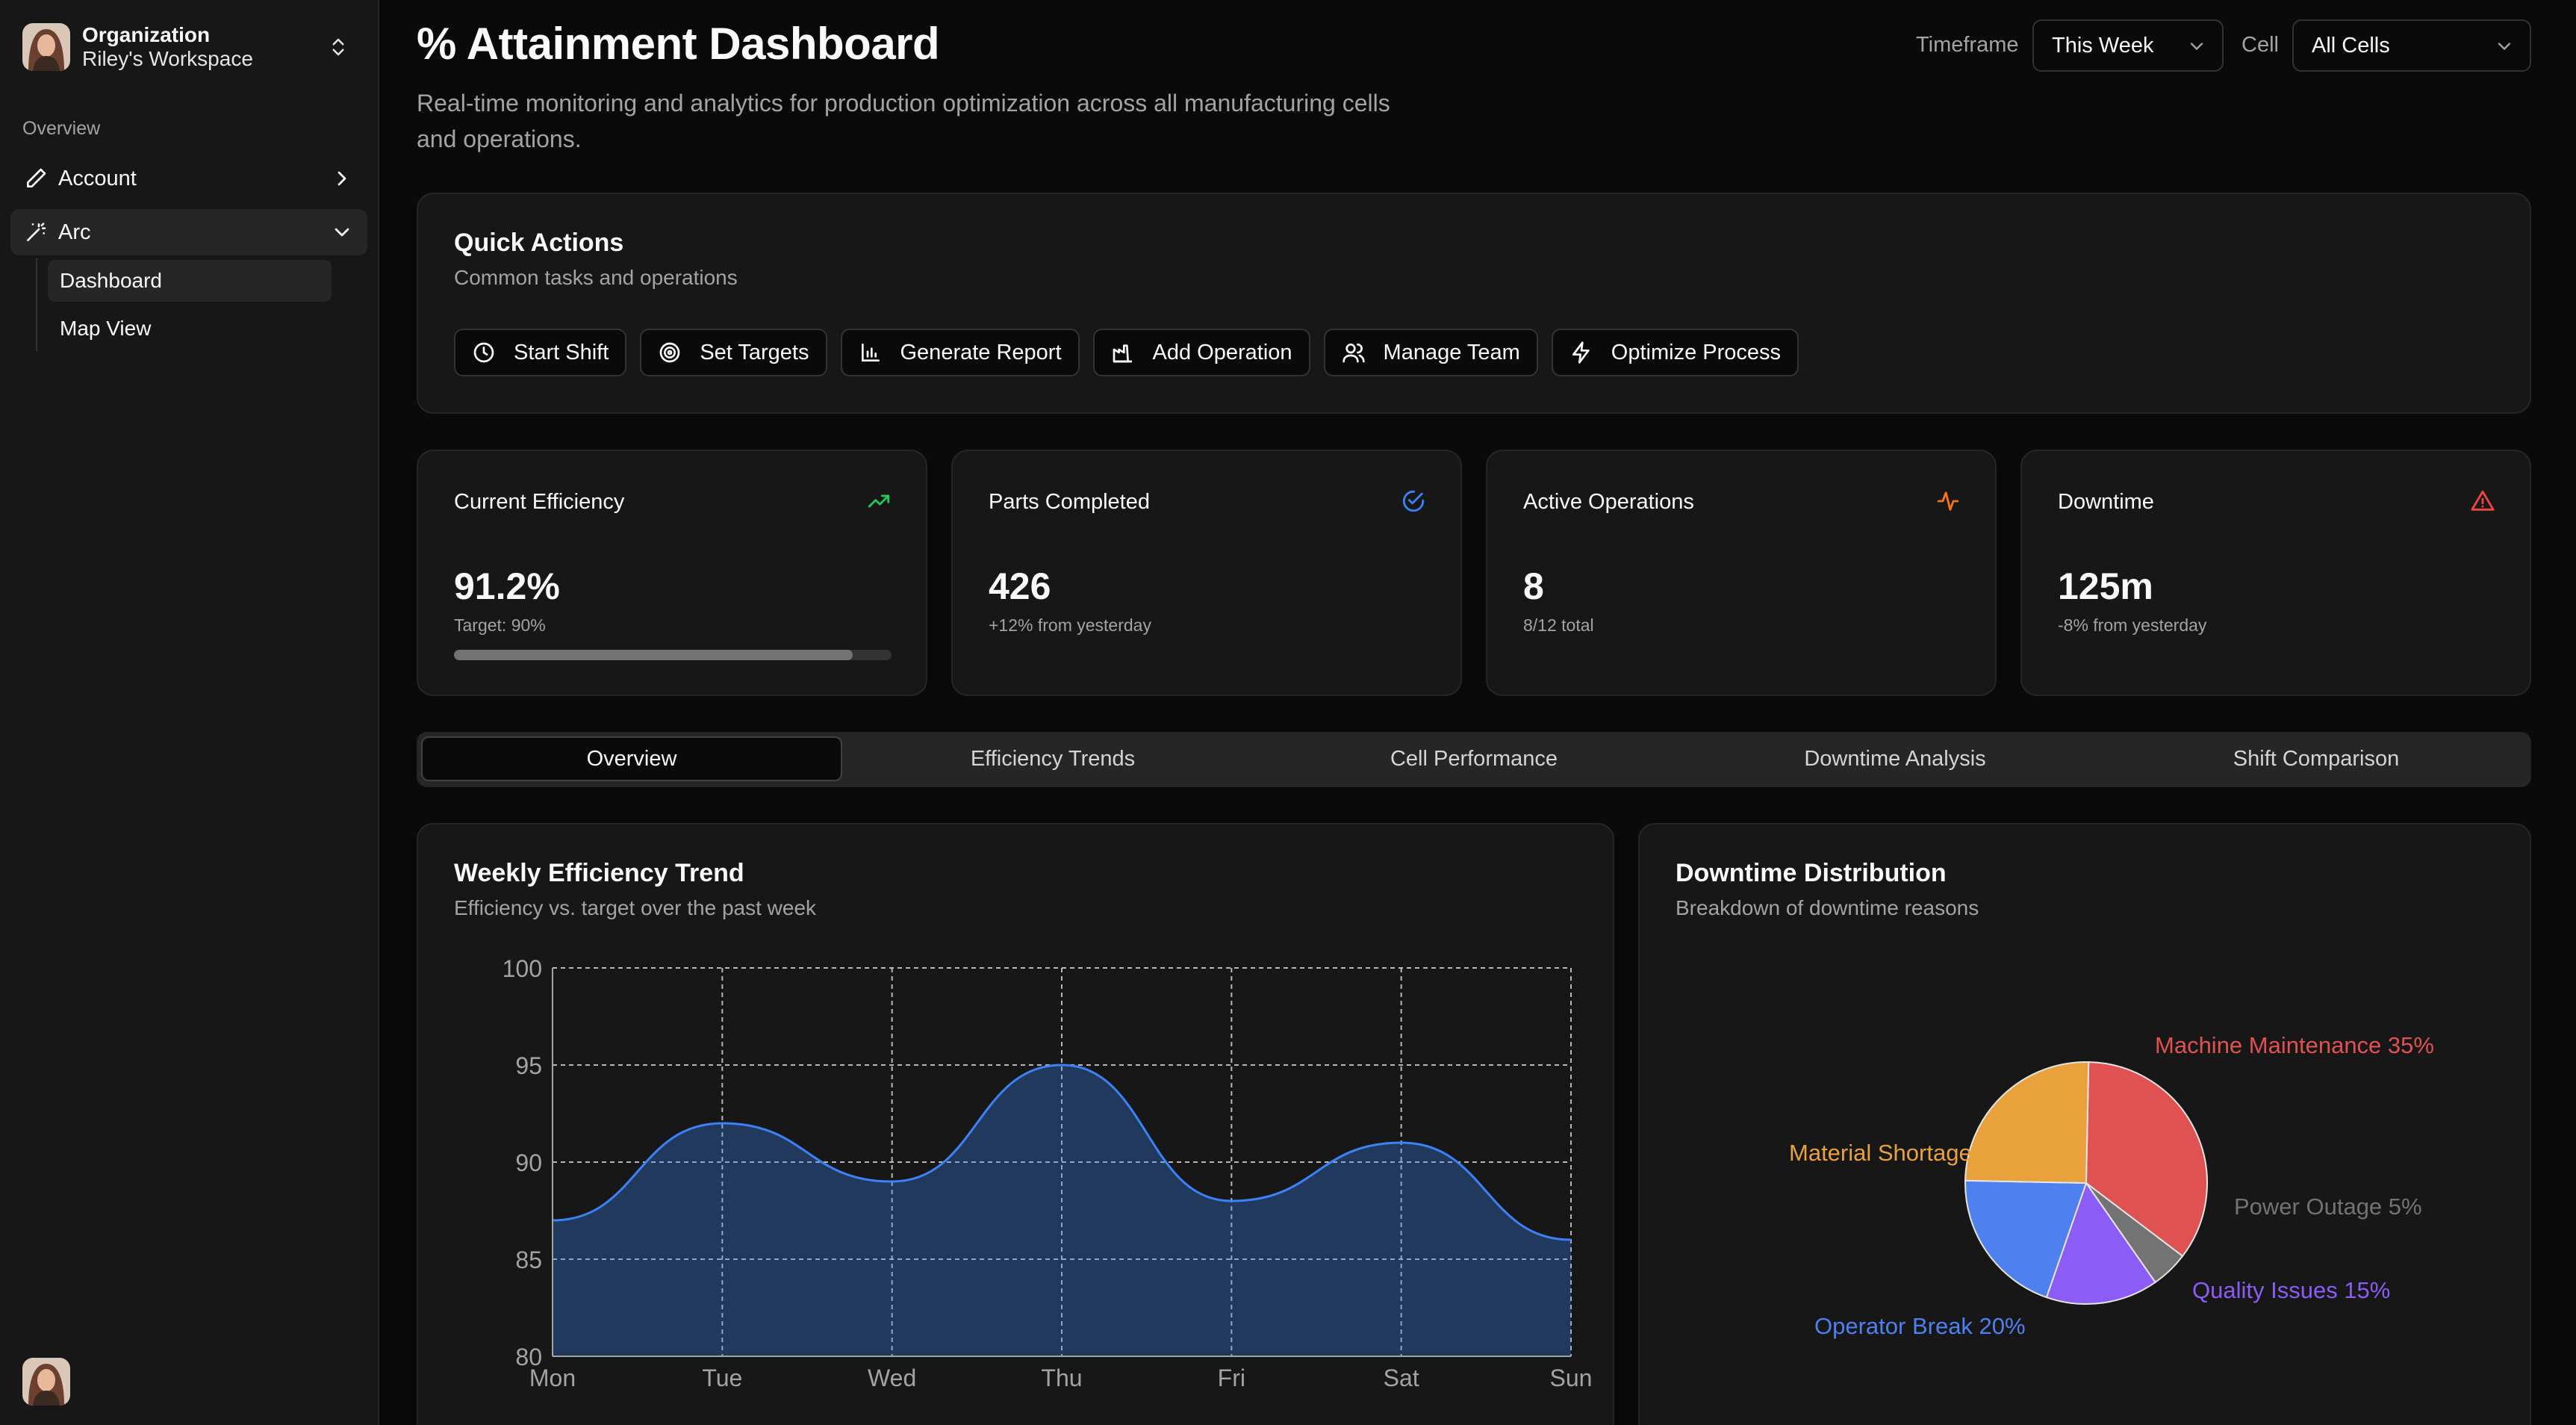  What do you see at coordinates (146, 34) in the screenshot?
I see `org-name: Organization` at bounding box center [146, 34].